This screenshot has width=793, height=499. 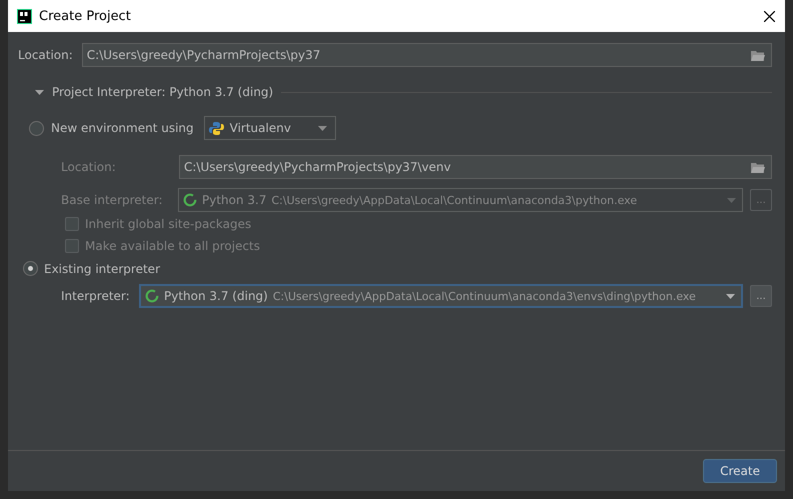 I want to click on close-icon, so click(x=769, y=16).